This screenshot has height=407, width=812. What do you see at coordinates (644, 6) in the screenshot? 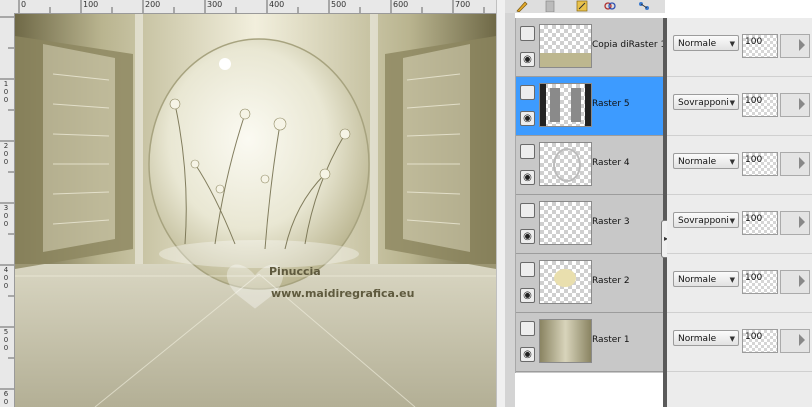
I see `group-icon` at bounding box center [644, 6].